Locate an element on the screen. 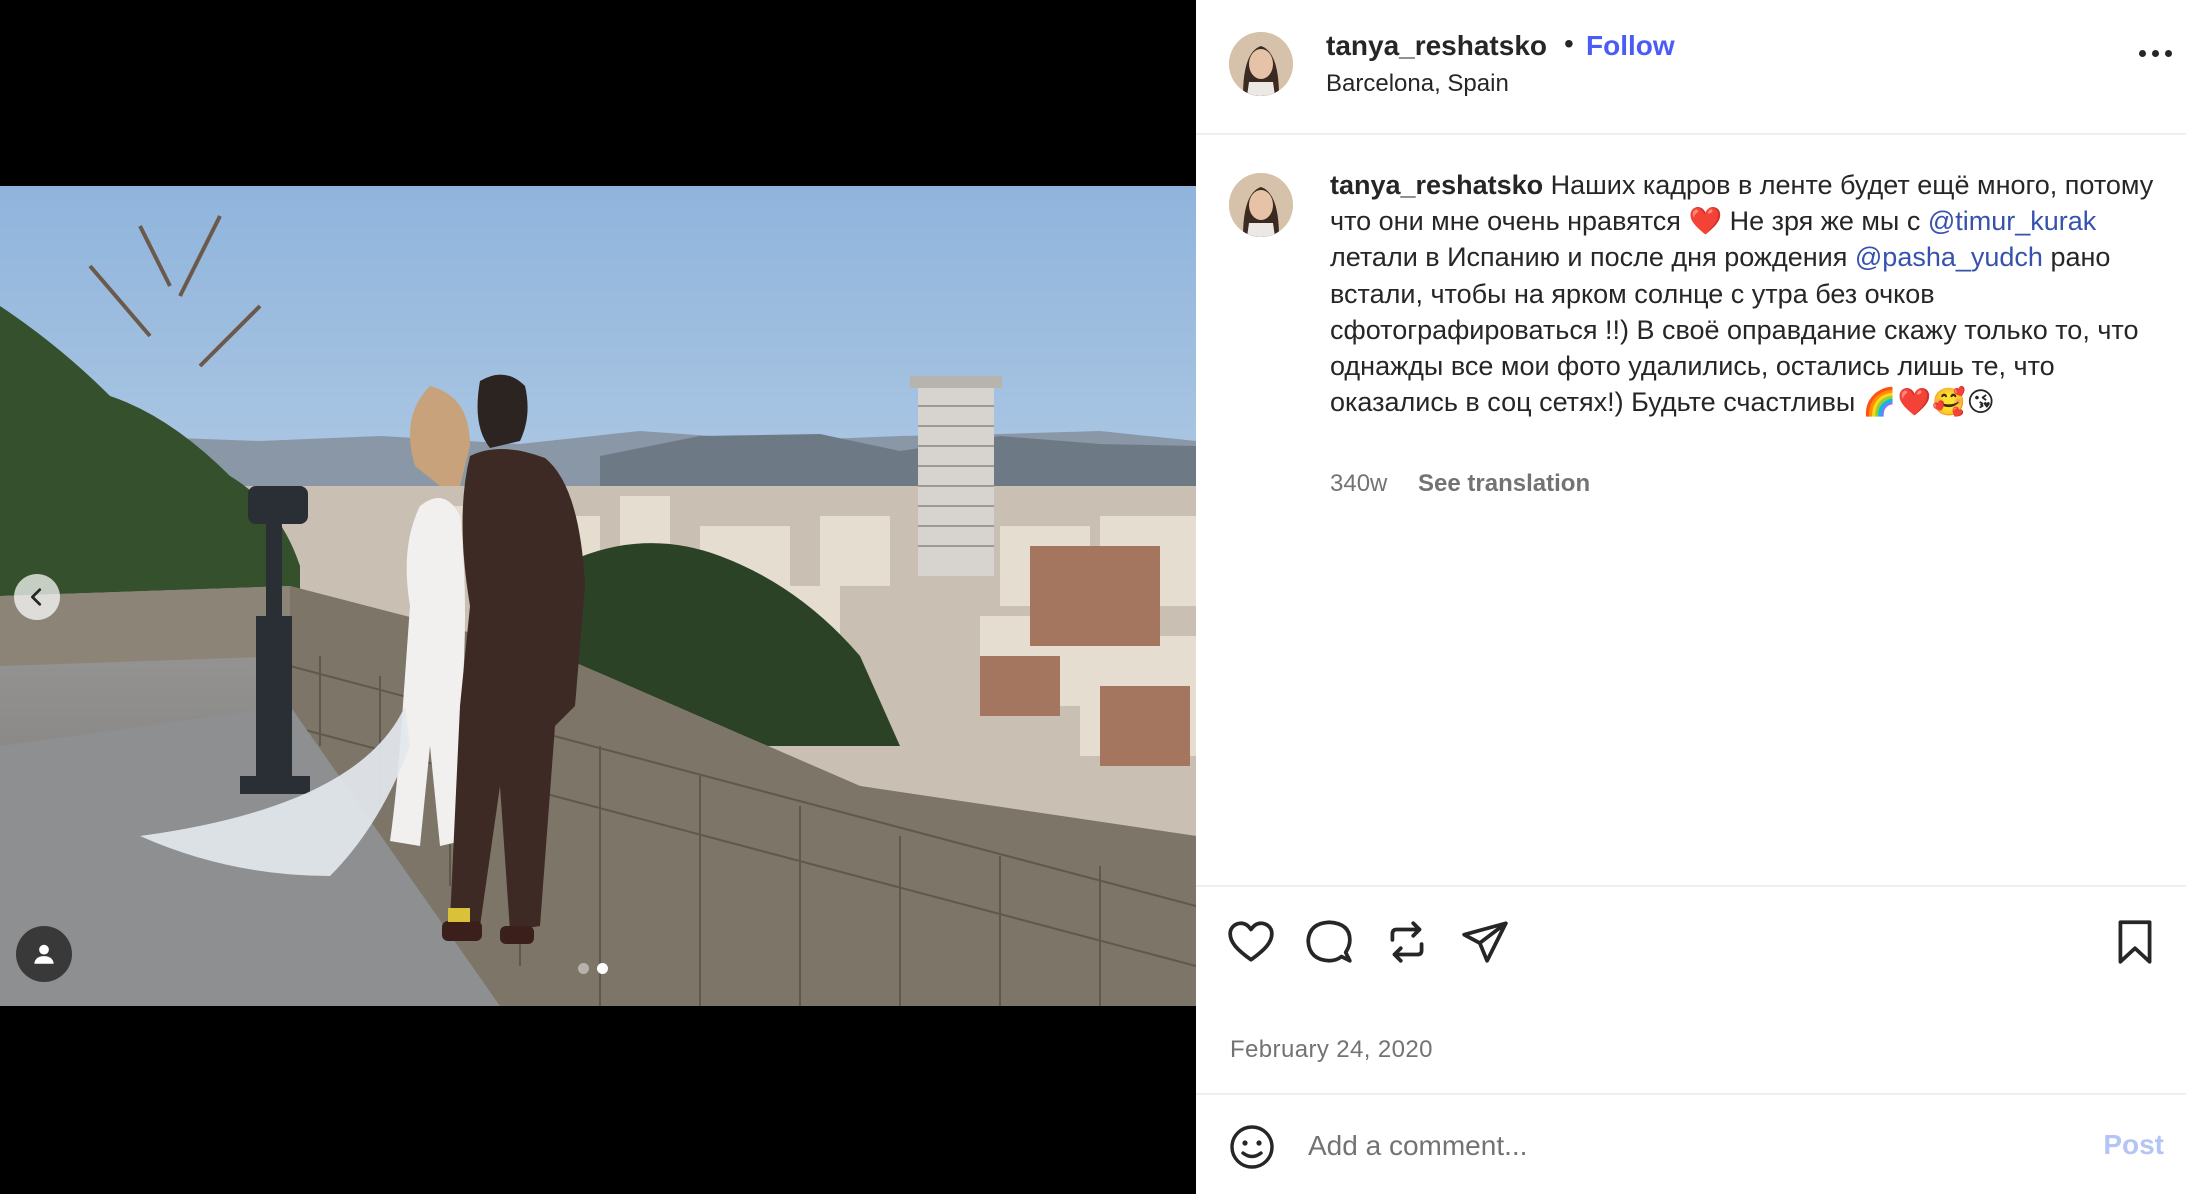 This screenshot has width=2186, height=1194. chevron-left-icon is located at coordinates (36, 597).